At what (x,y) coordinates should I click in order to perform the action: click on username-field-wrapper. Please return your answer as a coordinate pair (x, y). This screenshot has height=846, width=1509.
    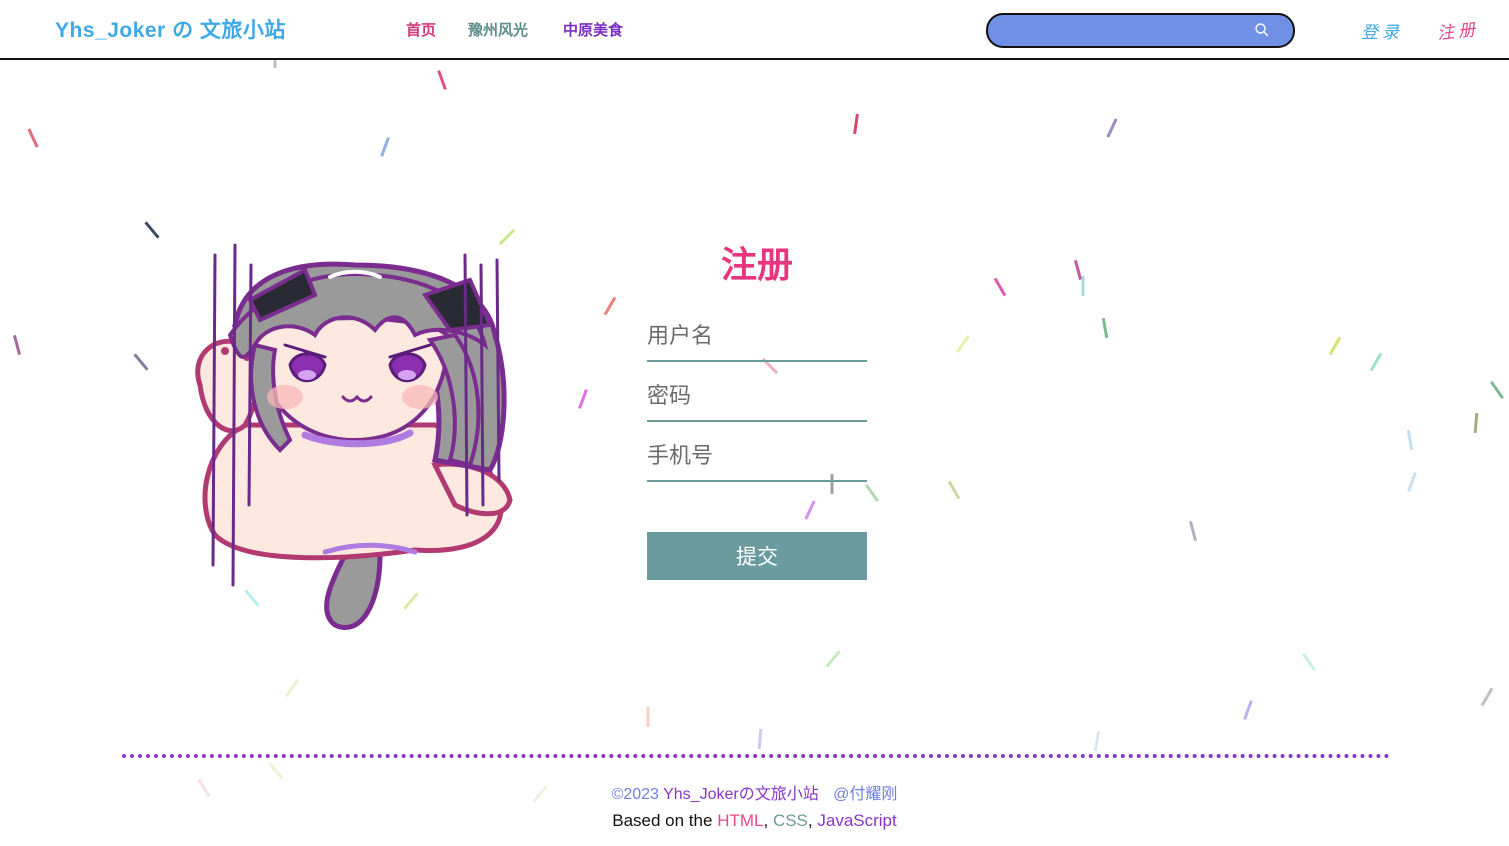
    Looking at the image, I should click on (757, 339).